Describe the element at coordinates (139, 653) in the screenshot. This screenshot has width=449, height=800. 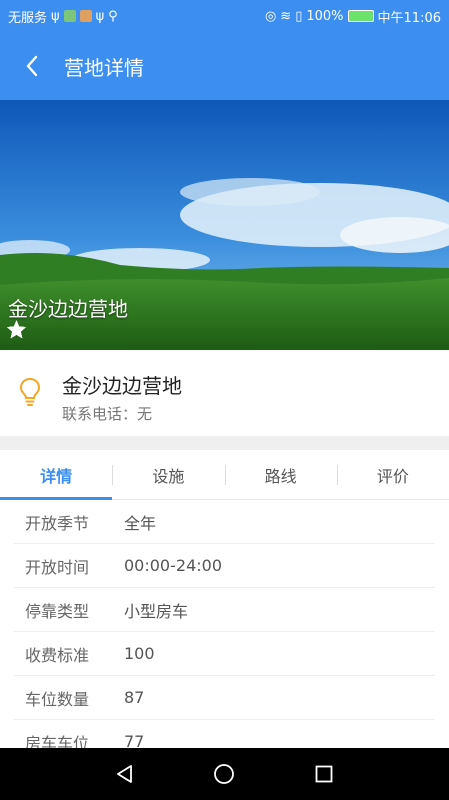
I see `detail-value: 100` at that location.